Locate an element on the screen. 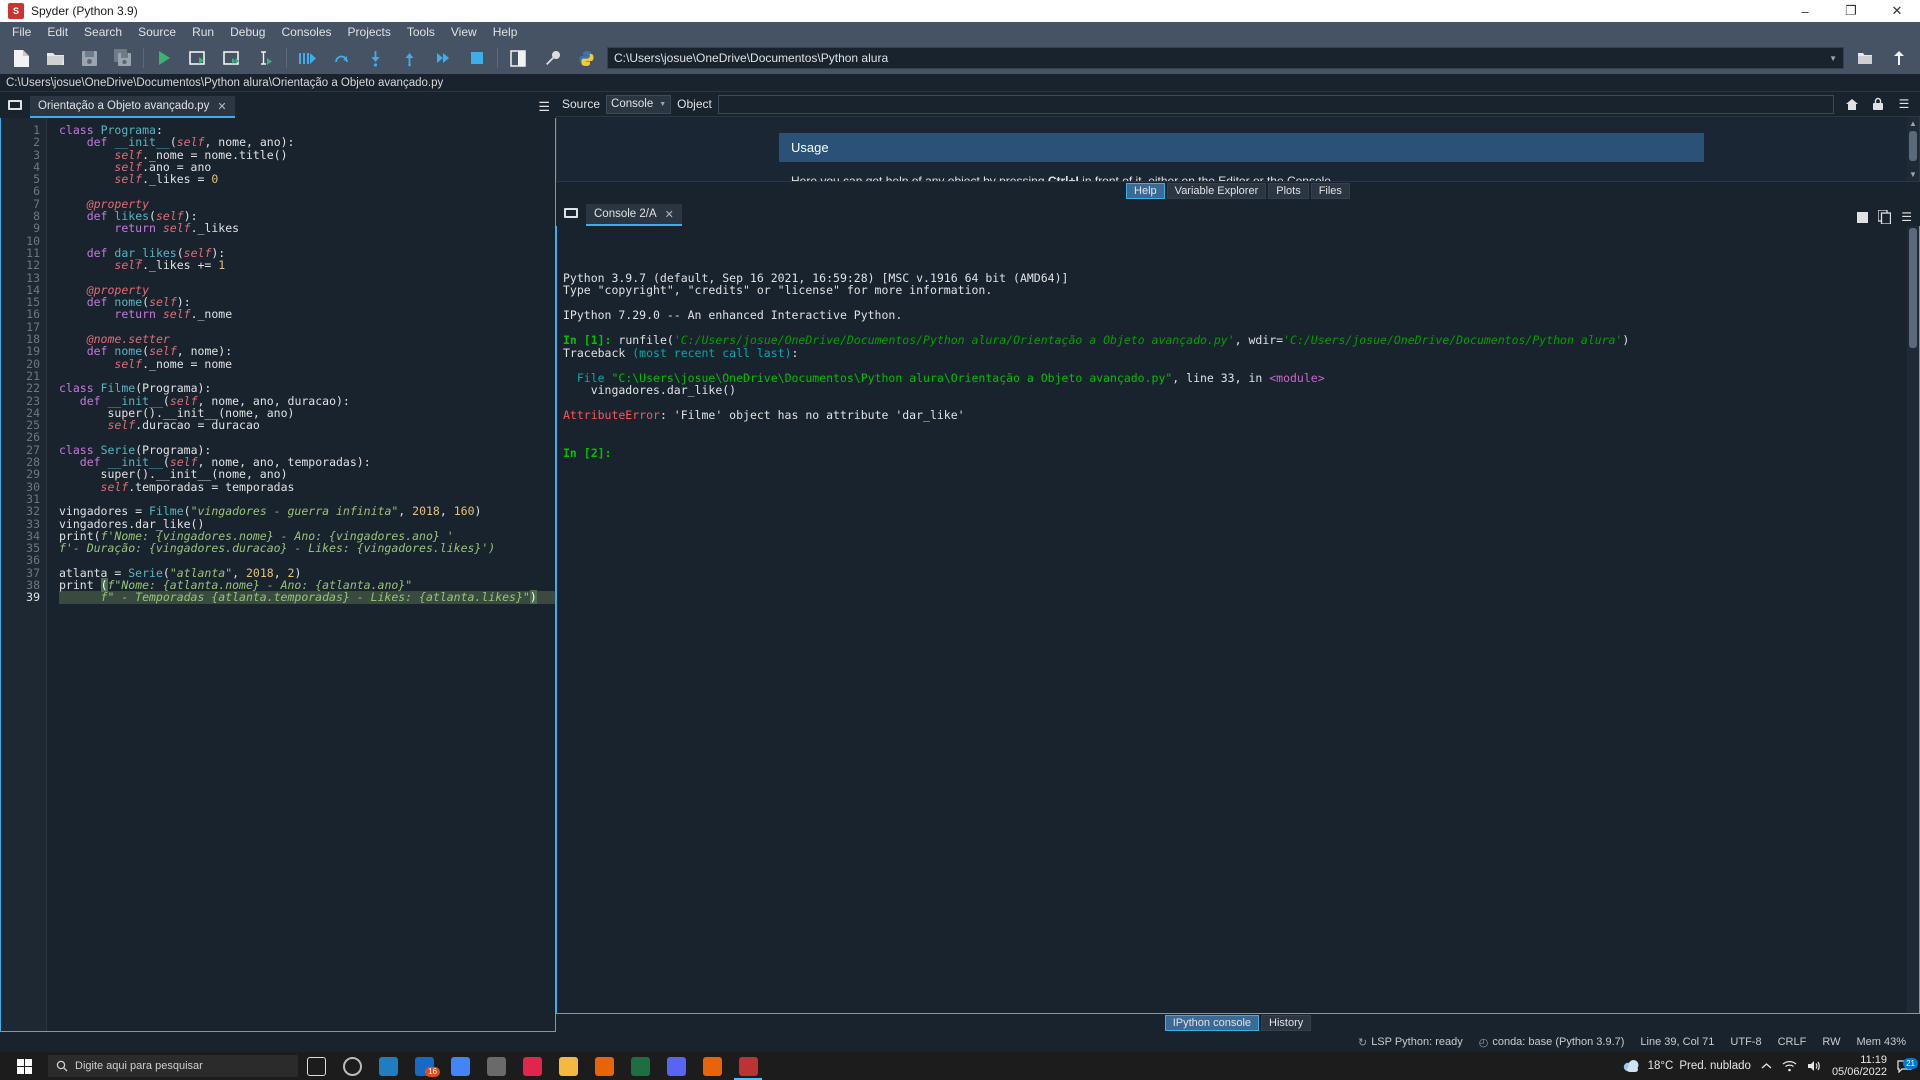 The width and height of the screenshot is (1920, 1080). weather-widget: 18°C Pred. nublado is located at coordinates (1686, 1066).